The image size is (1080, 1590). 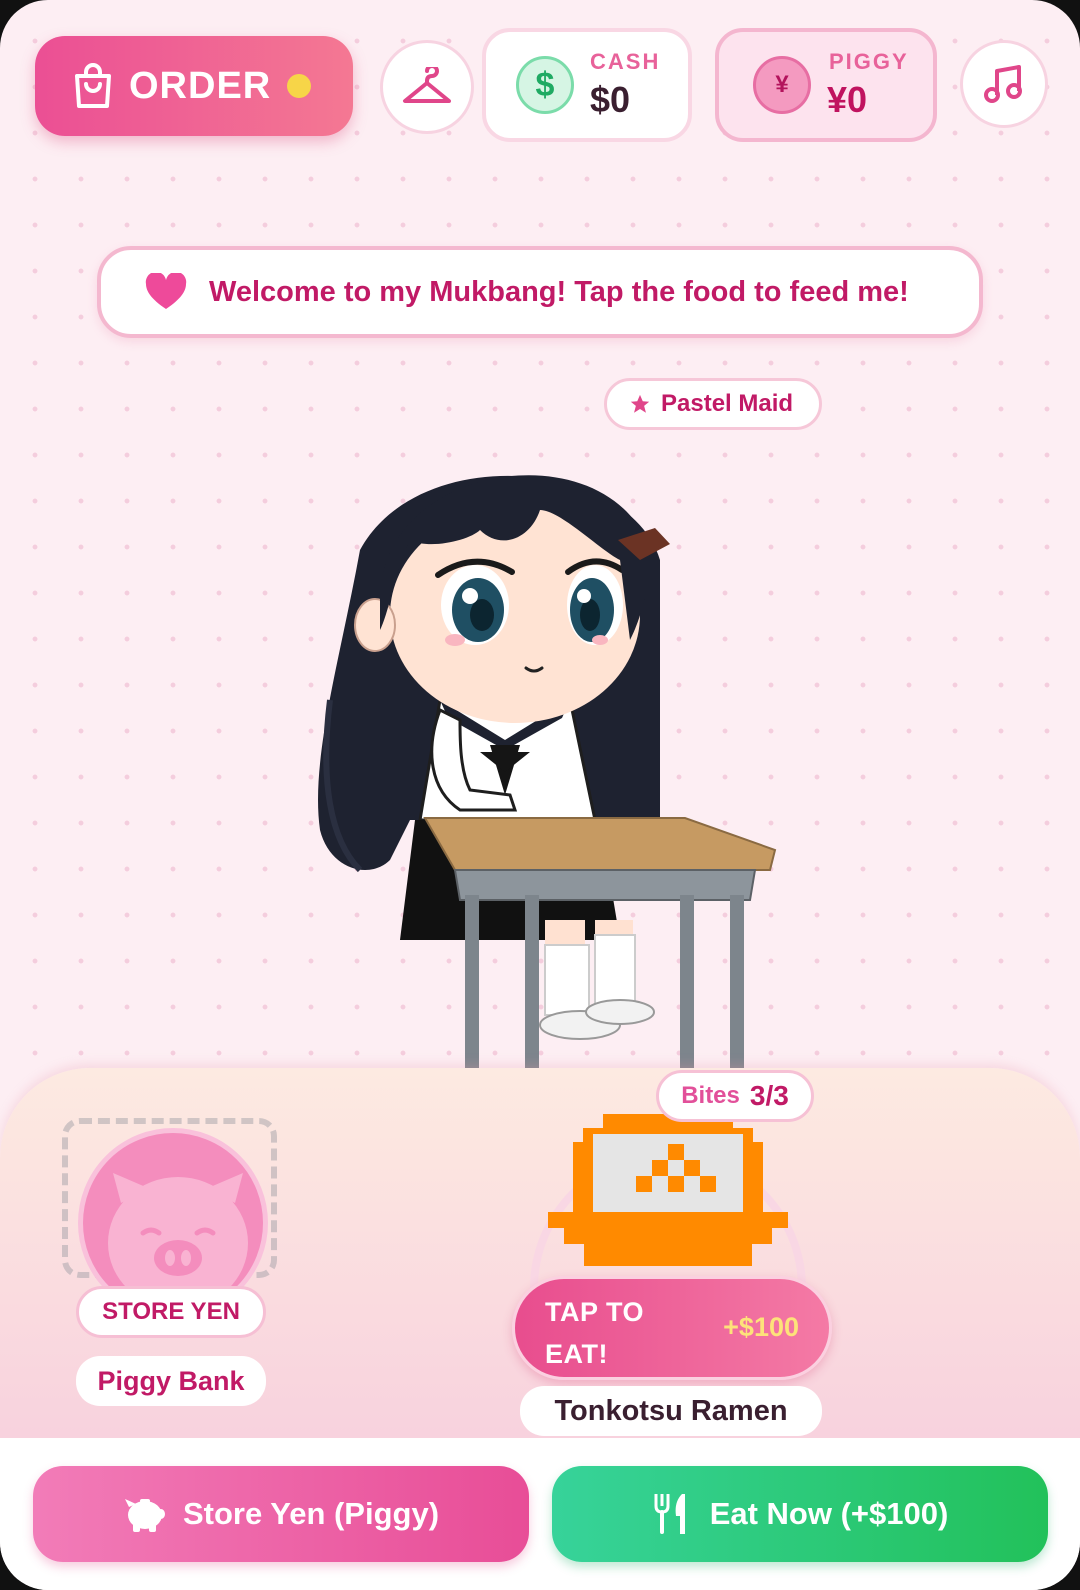 What do you see at coordinates (826, 85) in the screenshot?
I see `piggy-display: ¥ PIGGY ¥0` at bounding box center [826, 85].